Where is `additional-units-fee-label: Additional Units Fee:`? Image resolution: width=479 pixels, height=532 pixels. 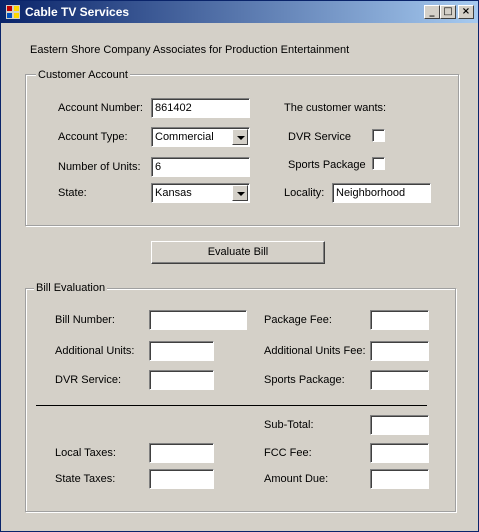
additional-units-fee-label: Additional Units Fee: is located at coordinates (315, 351).